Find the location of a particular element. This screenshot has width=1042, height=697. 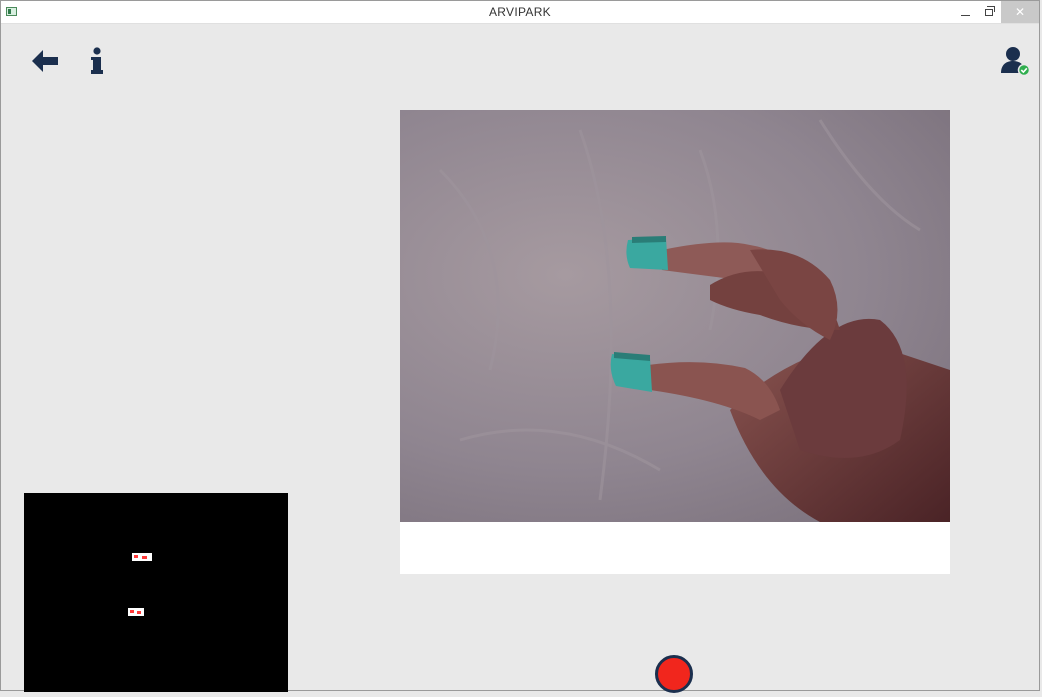

mask-feed is located at coordinates (156, 592).